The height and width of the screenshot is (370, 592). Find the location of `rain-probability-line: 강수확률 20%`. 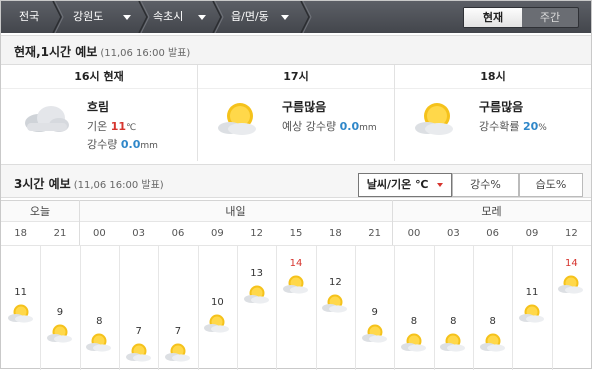

rain-probability-line: 강수확률 20% is located at coordinates (513, 126).